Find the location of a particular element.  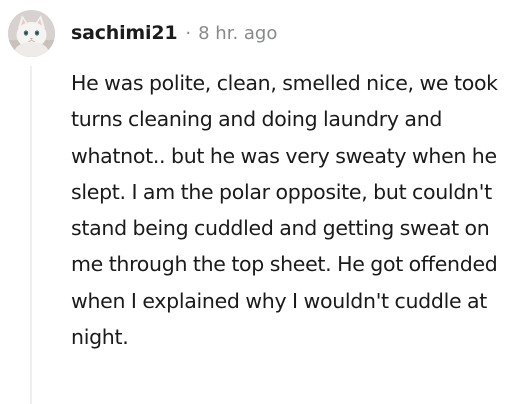

thread-line is located at coordinates (31, 235).